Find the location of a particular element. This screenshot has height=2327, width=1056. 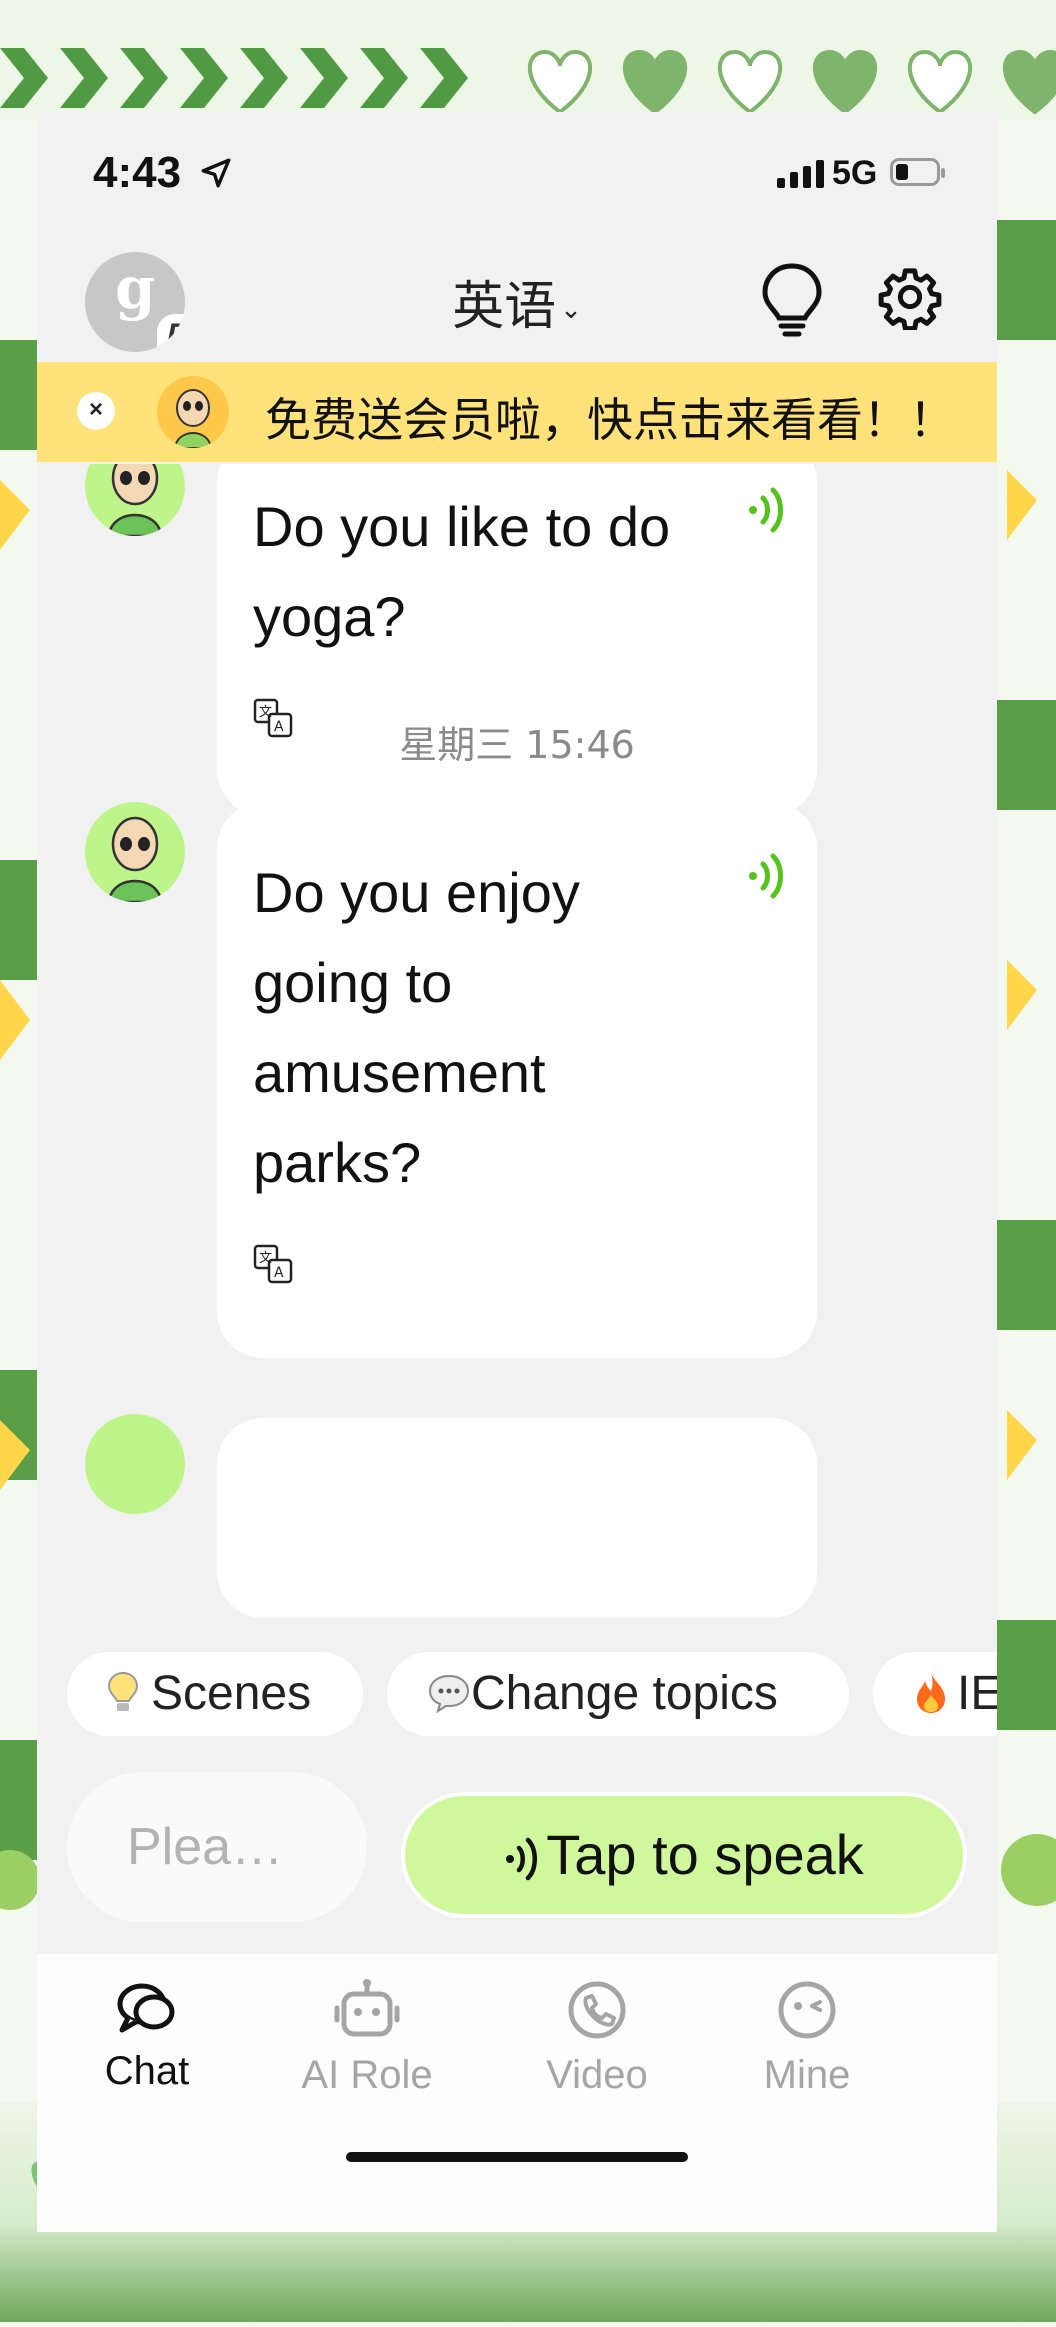

battery-icon is located at coordinates (917, 172).